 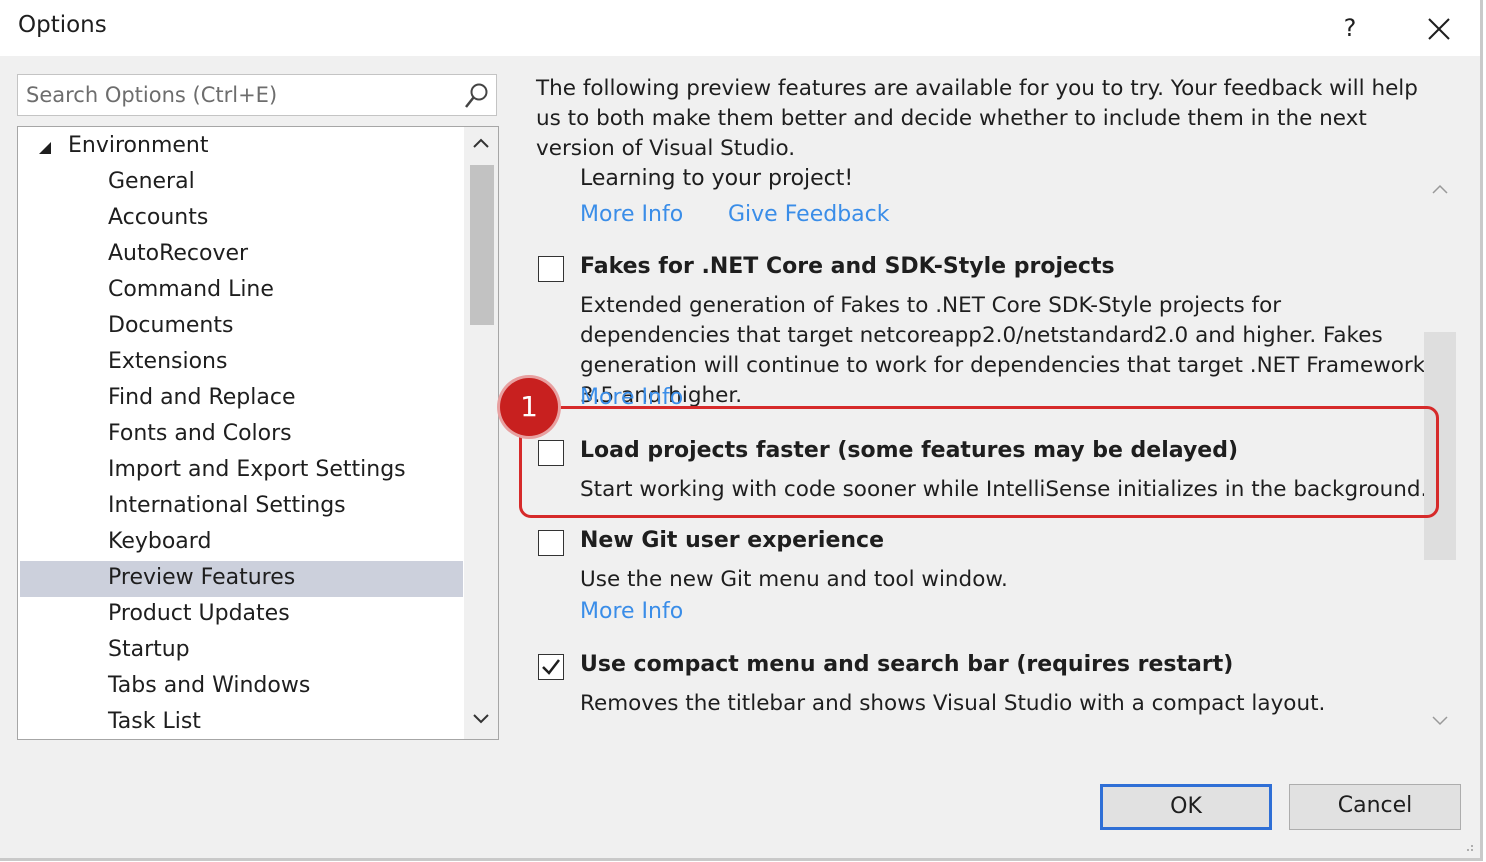 I want to click on tree-item-label: Find and Replace, so click(x=202, y=397).